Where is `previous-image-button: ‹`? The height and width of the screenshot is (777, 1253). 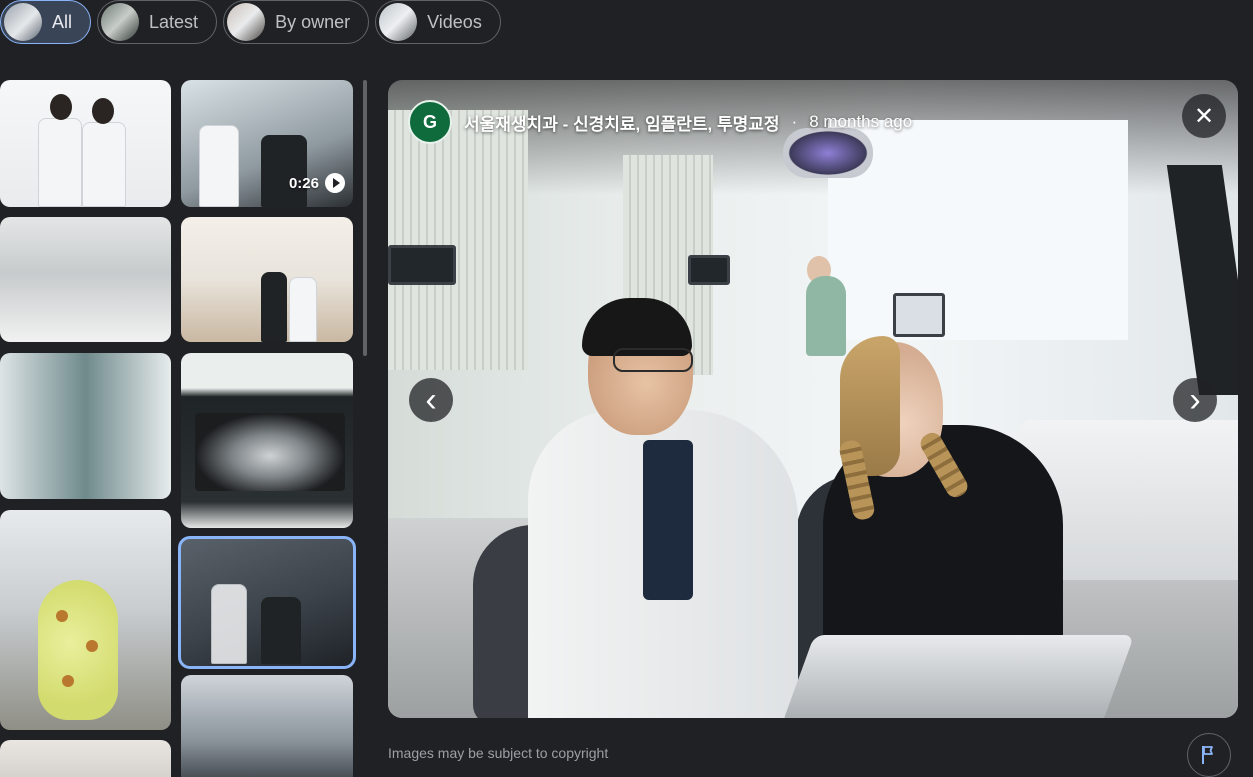 previous-image-button: ‹ is located at coordinates (431, 400).